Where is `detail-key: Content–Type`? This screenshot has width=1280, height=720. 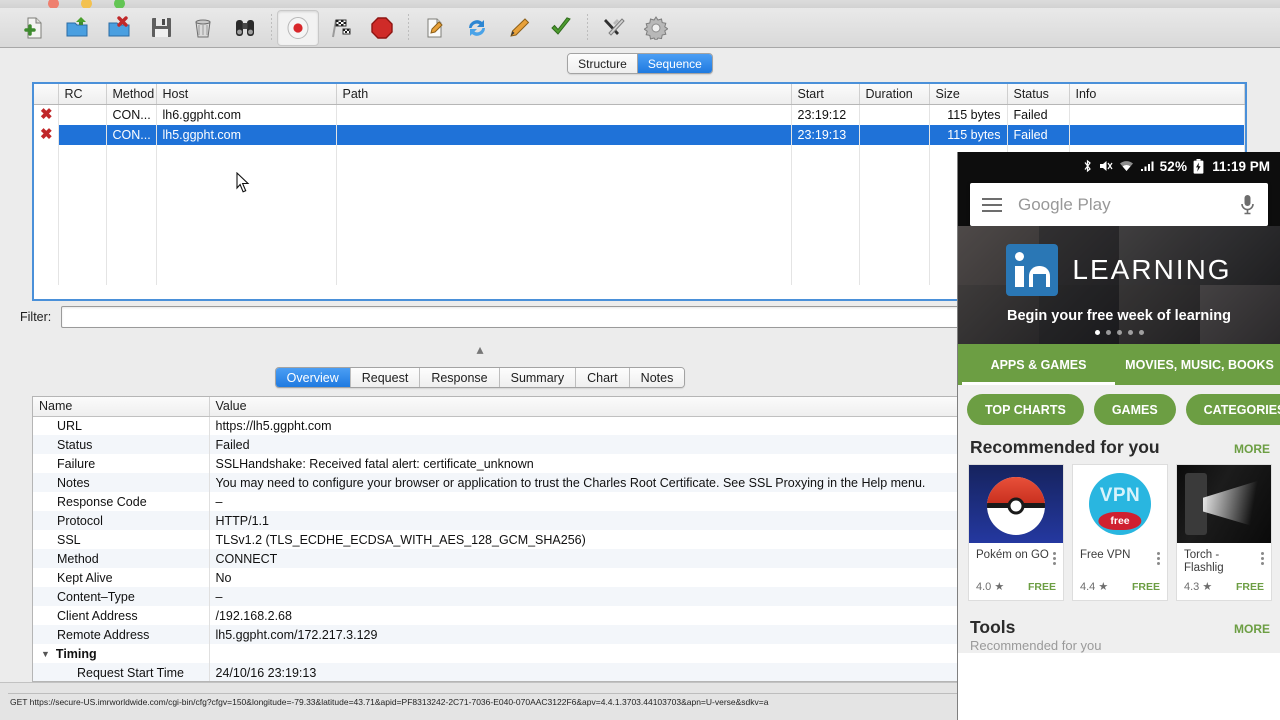
detail-key: Content–Type is located at coordinates (121, 596).